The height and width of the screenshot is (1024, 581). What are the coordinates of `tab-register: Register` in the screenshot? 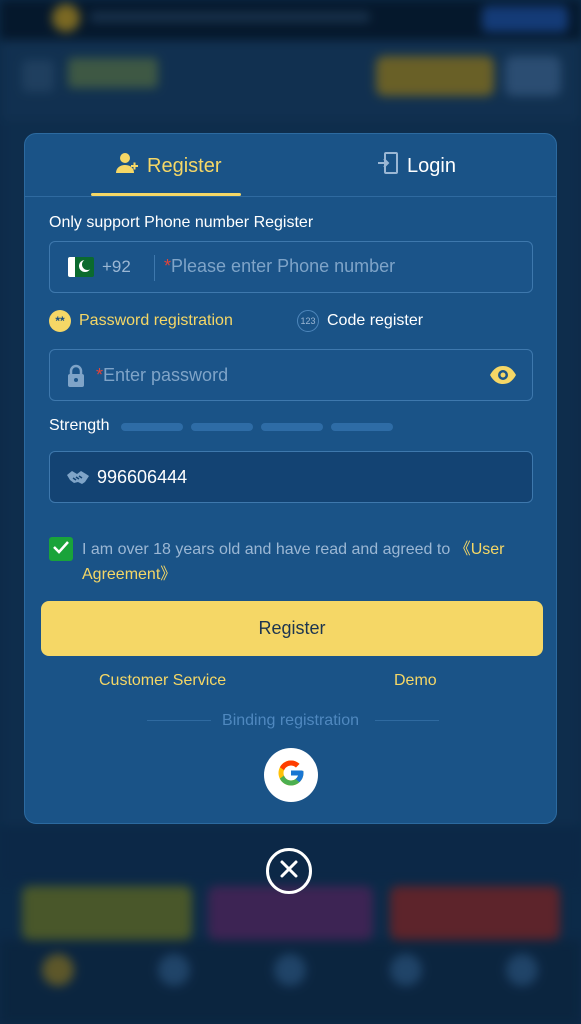 It's located at (168, 166).